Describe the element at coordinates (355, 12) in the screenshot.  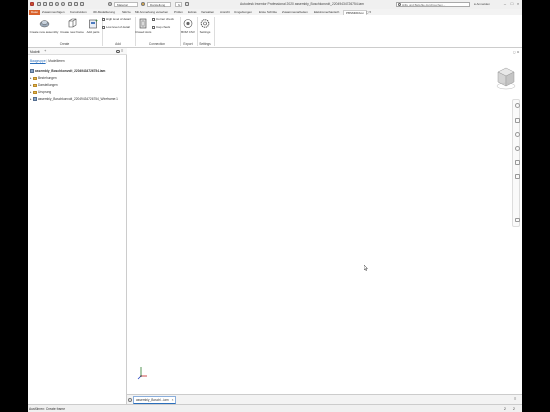
I see `tab-pbsmribbon: PBSMRibbon` at that location.